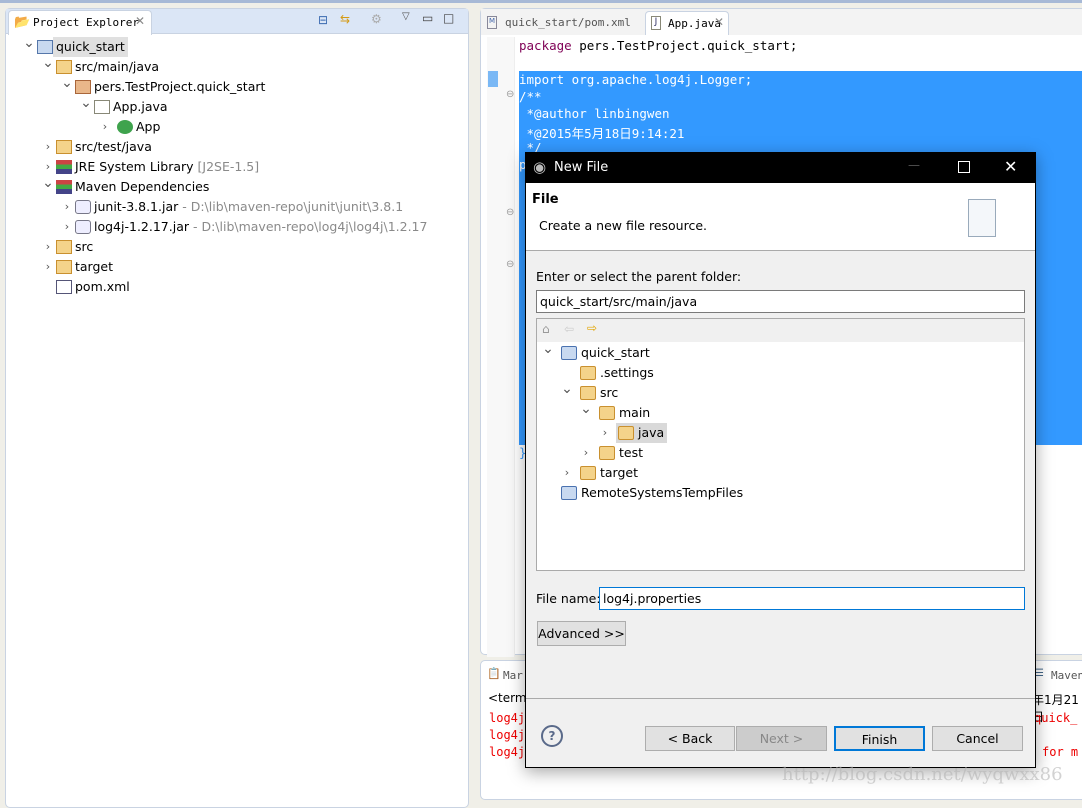 This screenshot has height=808, width=1082. I want to click on link-editor-icon: ⇆, so click(345, 19).